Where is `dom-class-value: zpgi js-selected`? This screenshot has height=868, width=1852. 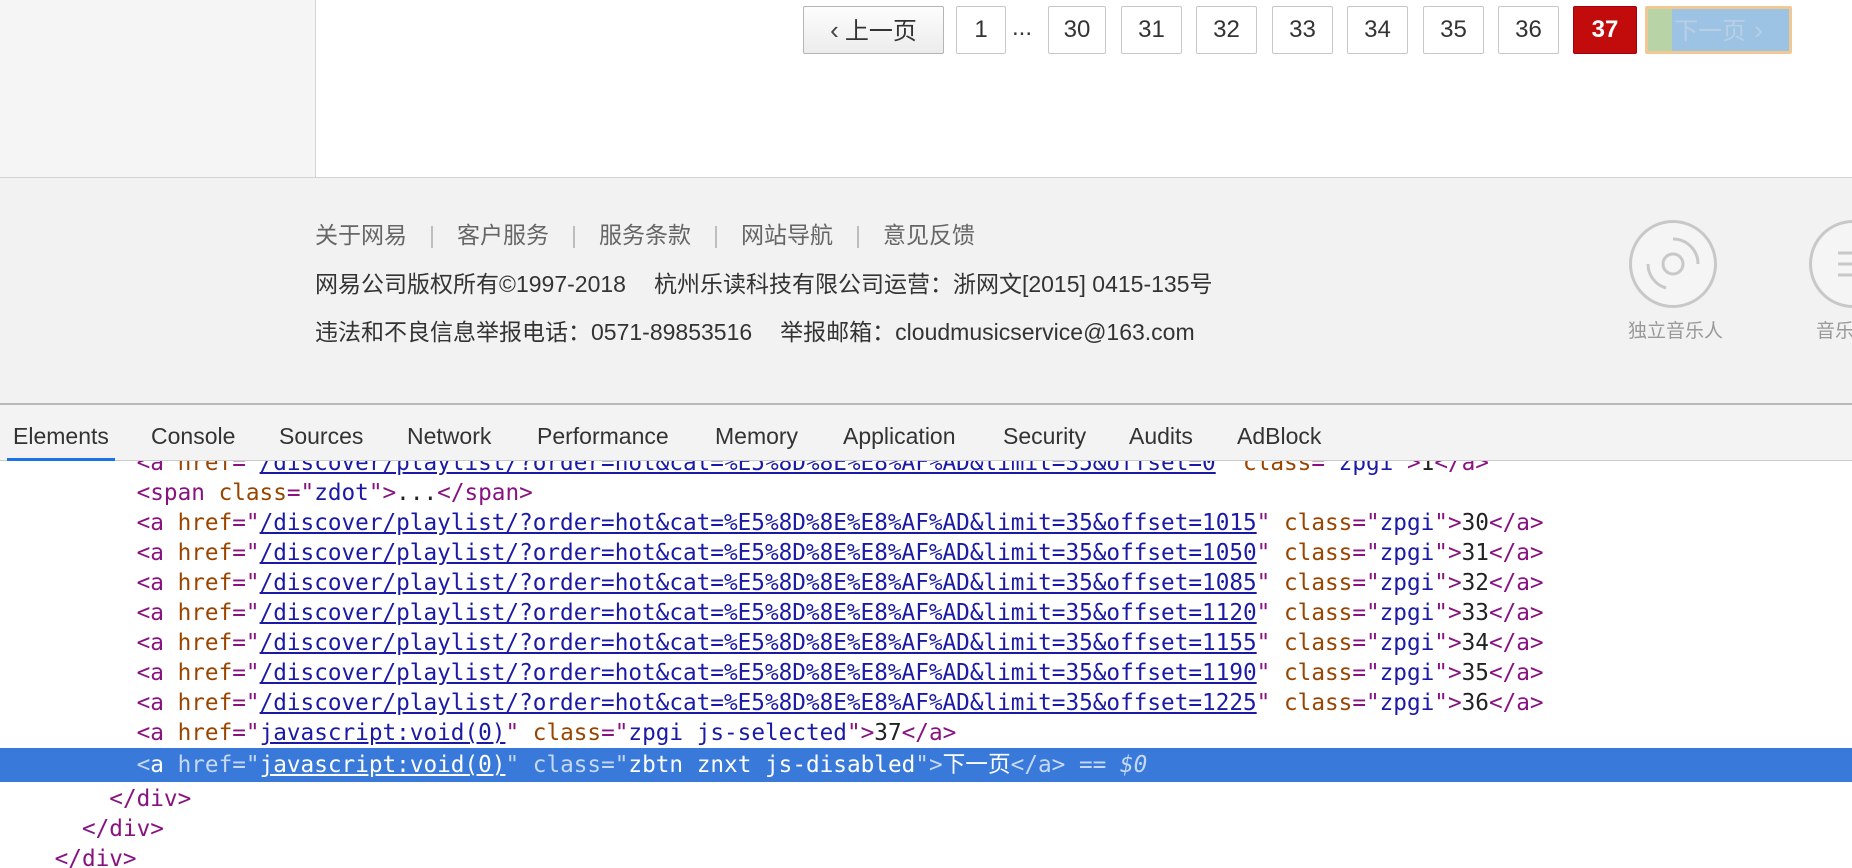 dom-class-value: zpgi js-selected is located at coordinates (737, 733).